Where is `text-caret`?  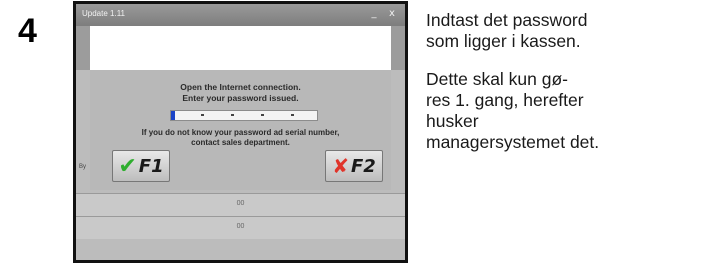 text-caret is located at coordinates (173, 115).